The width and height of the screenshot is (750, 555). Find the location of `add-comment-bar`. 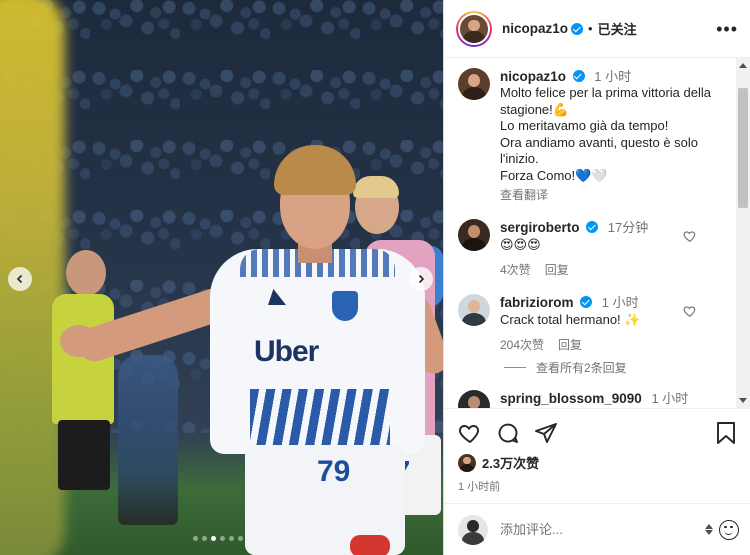

add-comment-bar is located at coordinates (597, 529).